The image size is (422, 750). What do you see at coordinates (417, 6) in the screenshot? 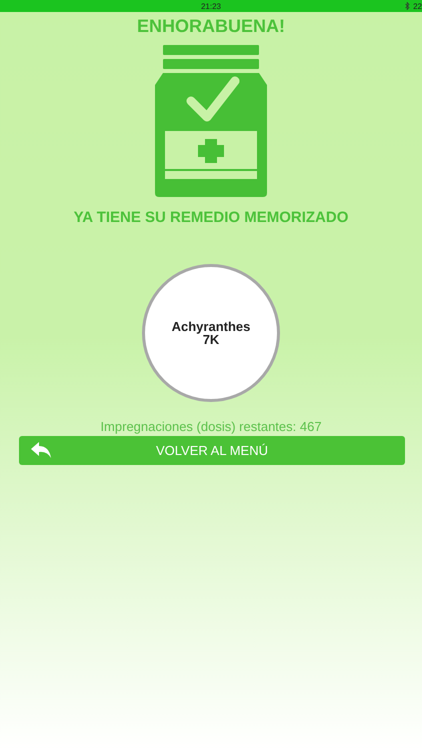
I see `battery-percent: 22` at bounding box center [417, 6].